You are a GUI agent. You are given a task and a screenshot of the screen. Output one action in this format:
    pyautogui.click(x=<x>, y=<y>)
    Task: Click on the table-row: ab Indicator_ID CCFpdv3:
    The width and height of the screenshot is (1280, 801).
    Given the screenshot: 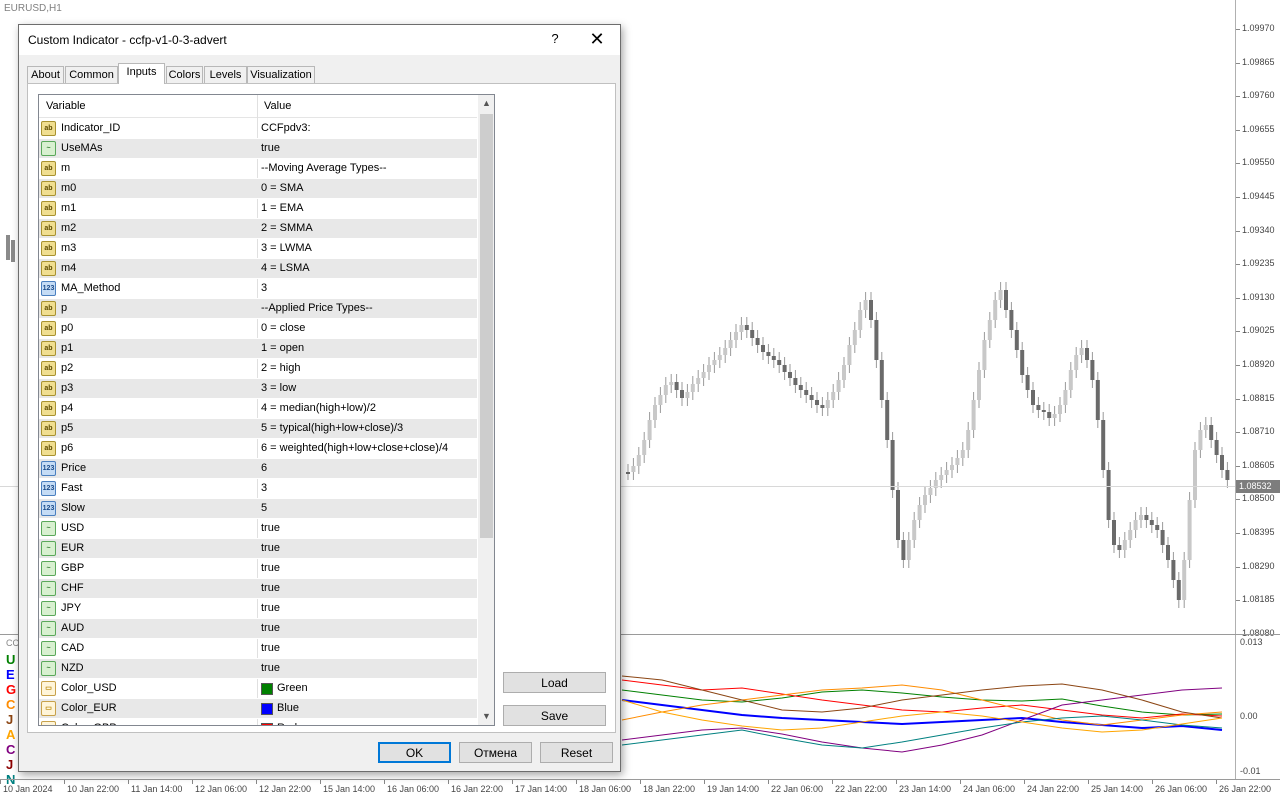 What is the action you would take?
    pyautogui.click(x=258, y=129)
    